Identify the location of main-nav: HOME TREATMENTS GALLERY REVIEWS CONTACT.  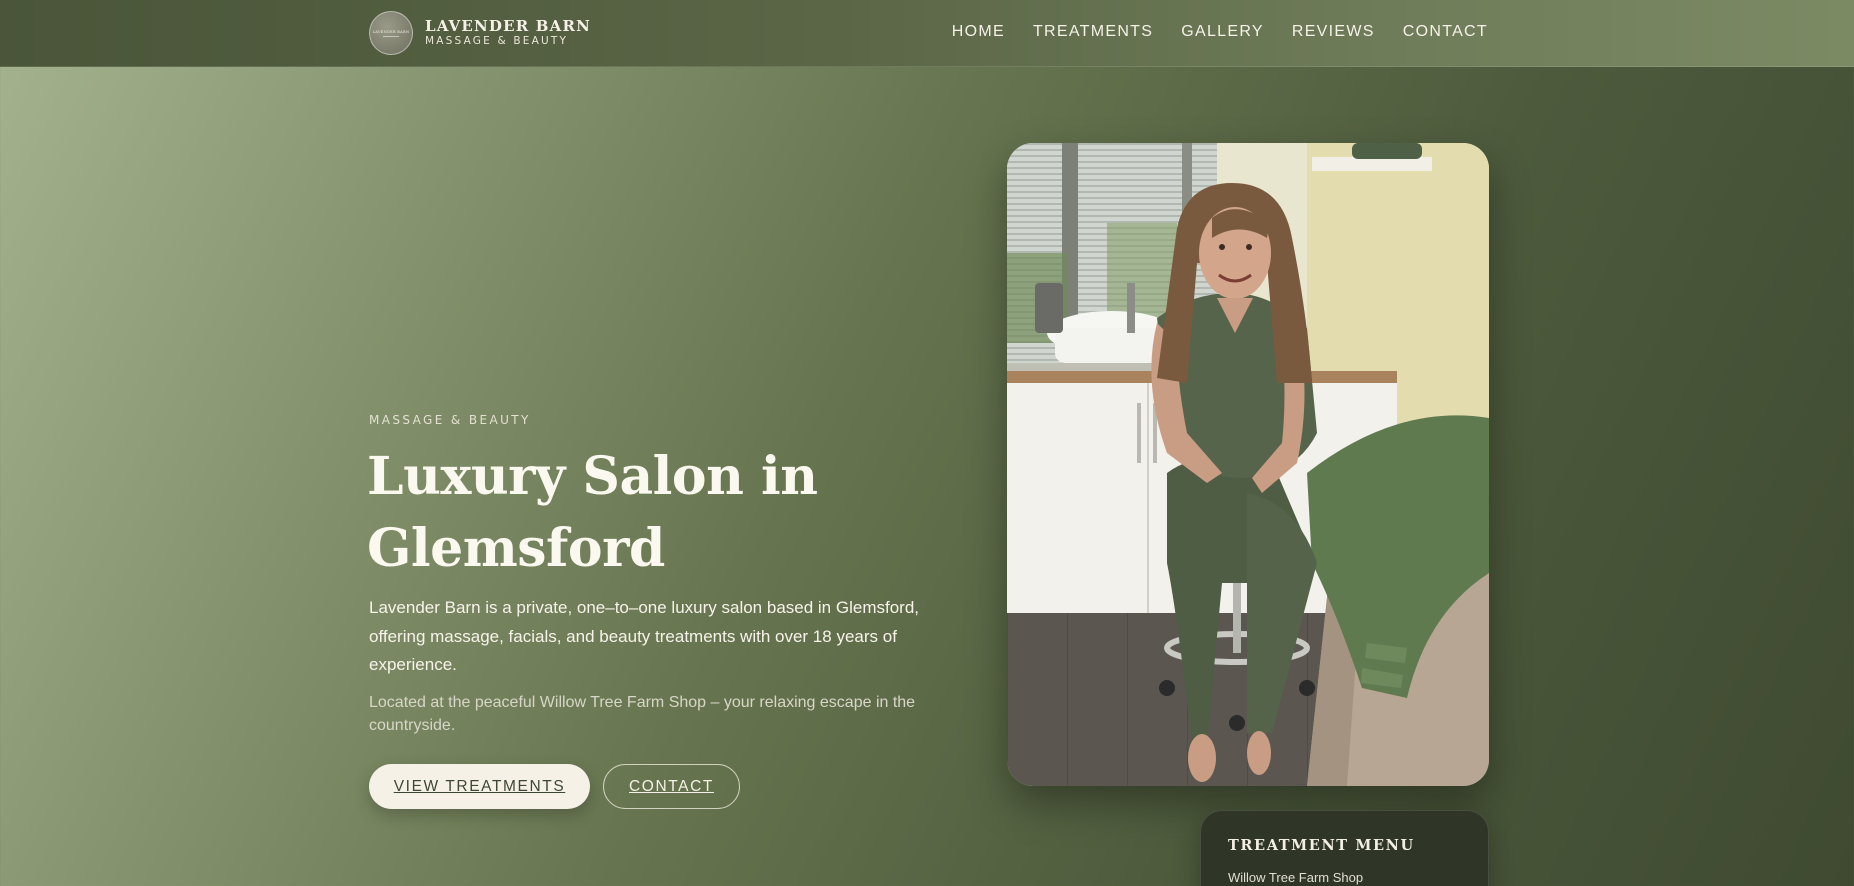
(1220, 32).